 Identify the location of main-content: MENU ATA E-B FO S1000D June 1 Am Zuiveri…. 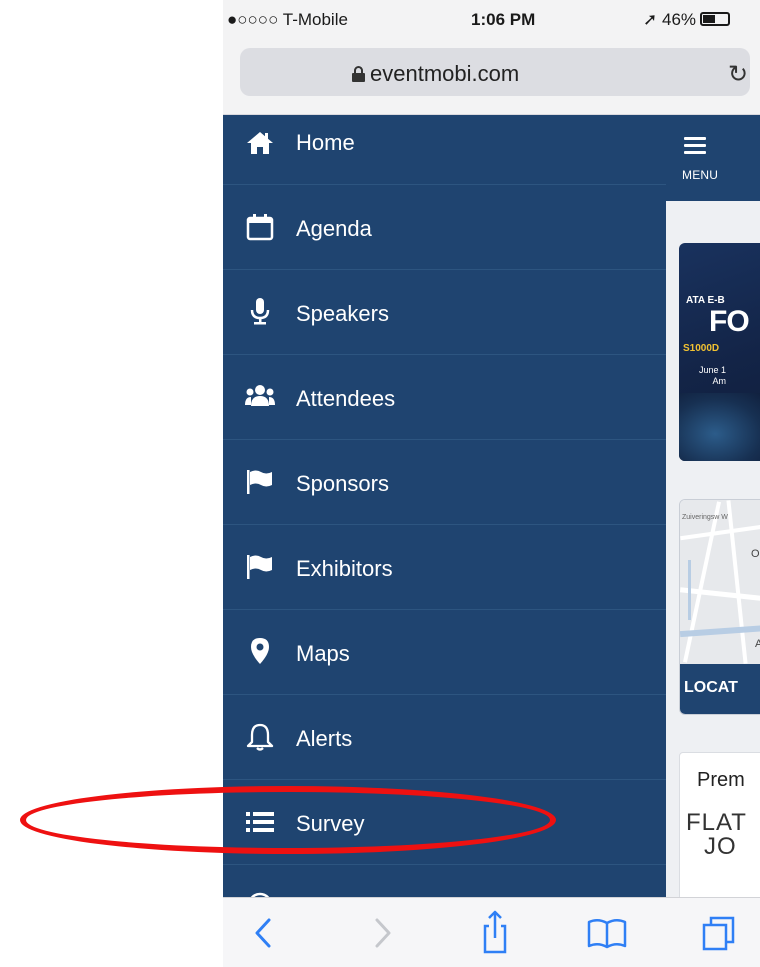
(713, 506).